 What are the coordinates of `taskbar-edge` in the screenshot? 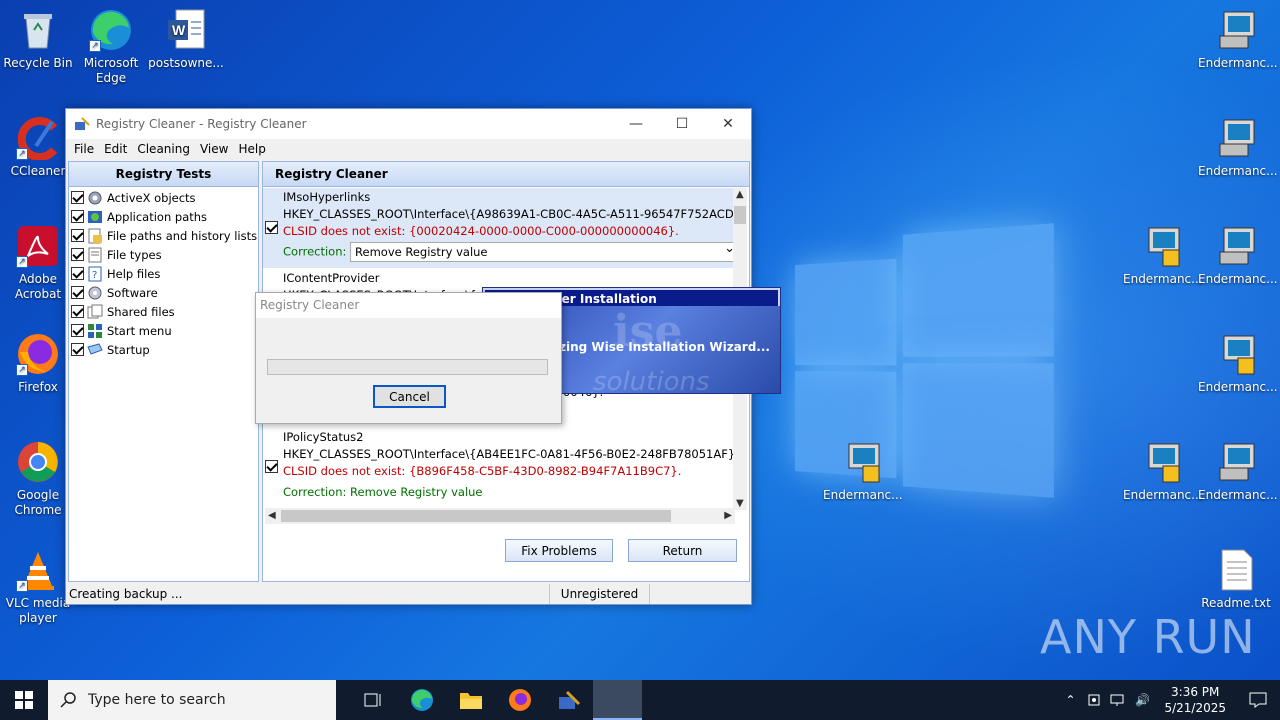 It's located at (421, 700).